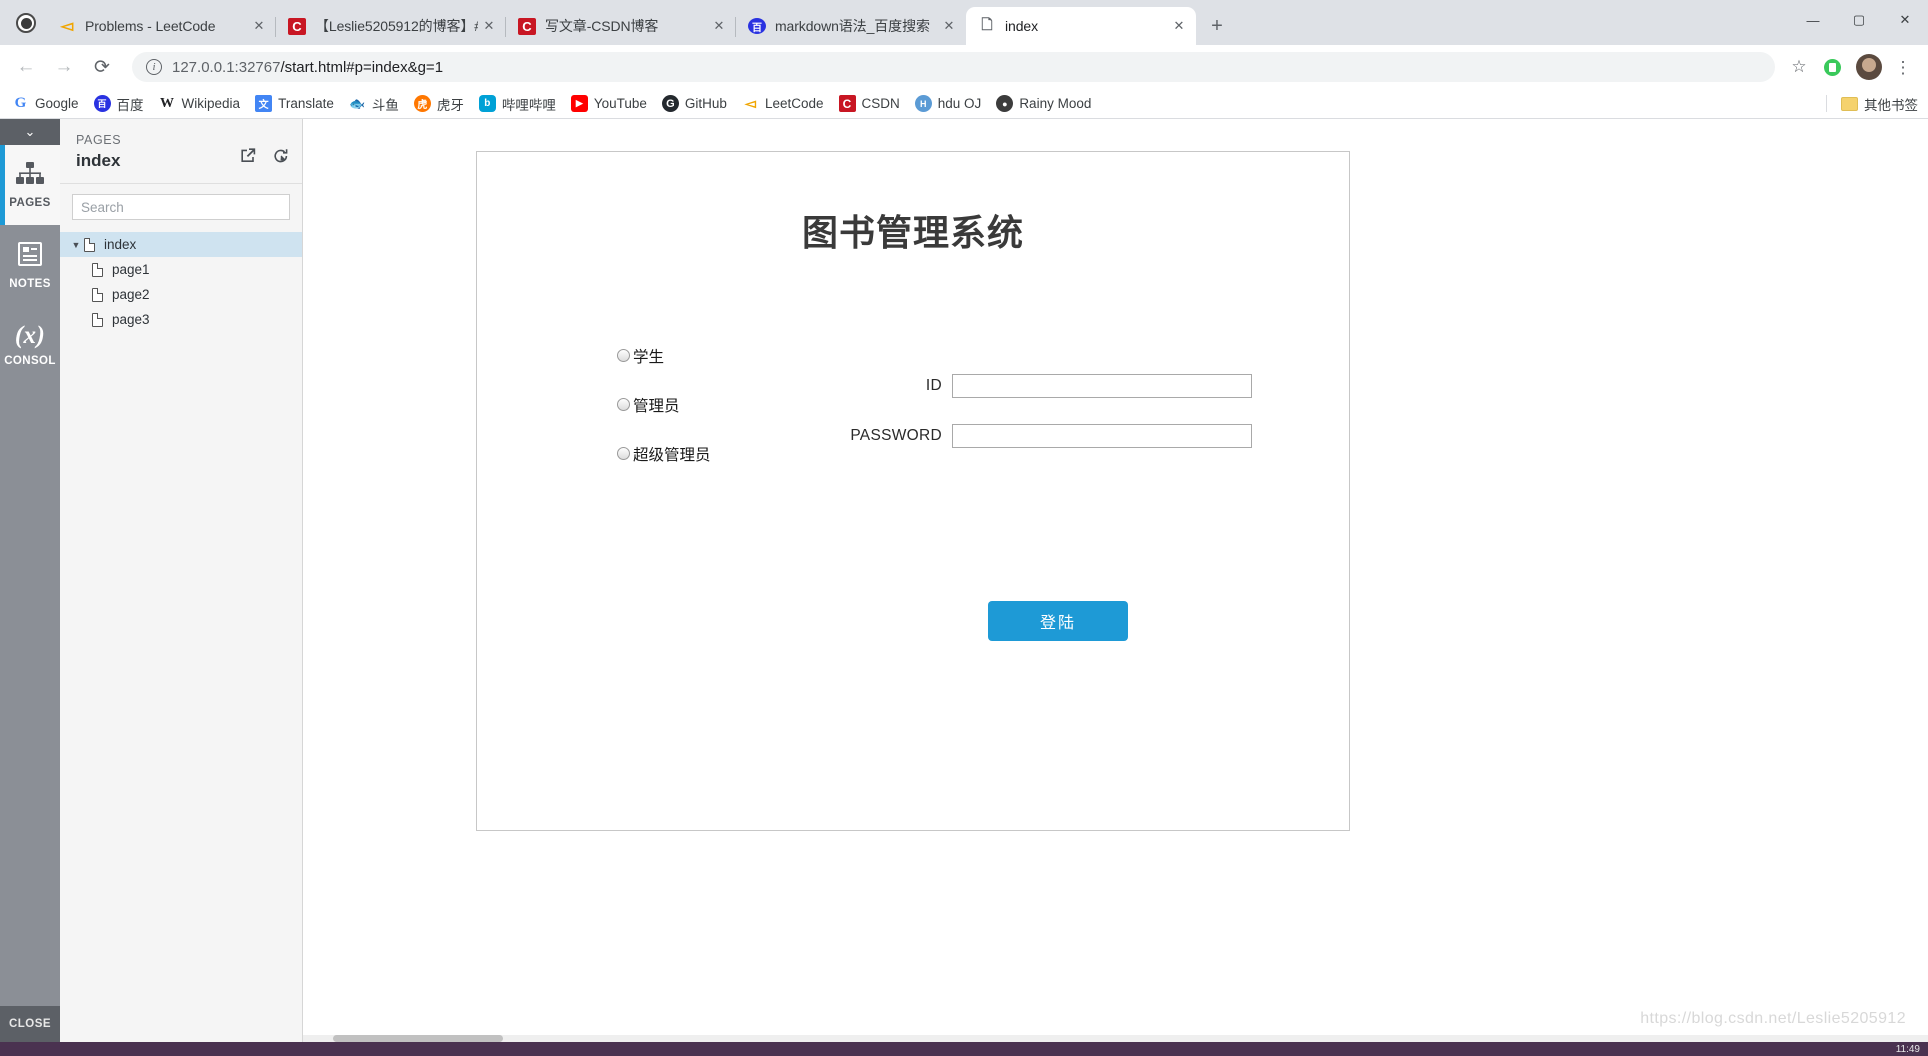 This screenshot has height=1056, width=1928. I want to click on bookmark-label: Translate, so click(306, 103).